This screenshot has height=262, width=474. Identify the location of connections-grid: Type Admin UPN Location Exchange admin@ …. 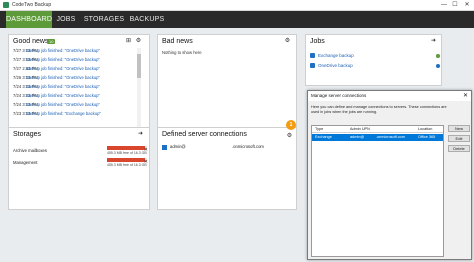
(377, 191).